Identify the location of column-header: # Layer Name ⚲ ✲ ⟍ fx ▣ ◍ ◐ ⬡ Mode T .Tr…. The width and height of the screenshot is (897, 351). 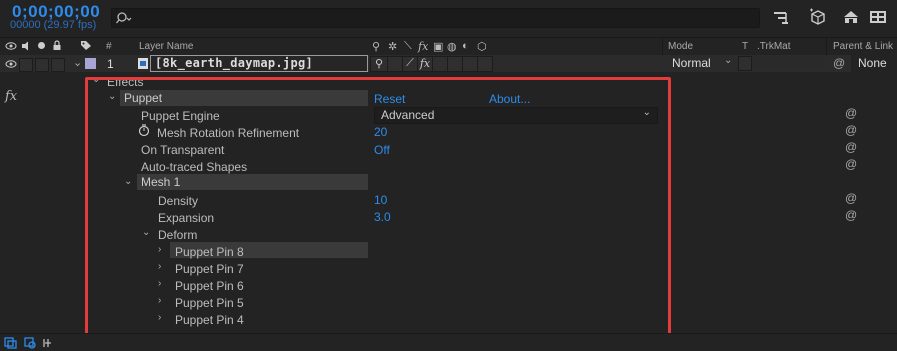
(448, 46).